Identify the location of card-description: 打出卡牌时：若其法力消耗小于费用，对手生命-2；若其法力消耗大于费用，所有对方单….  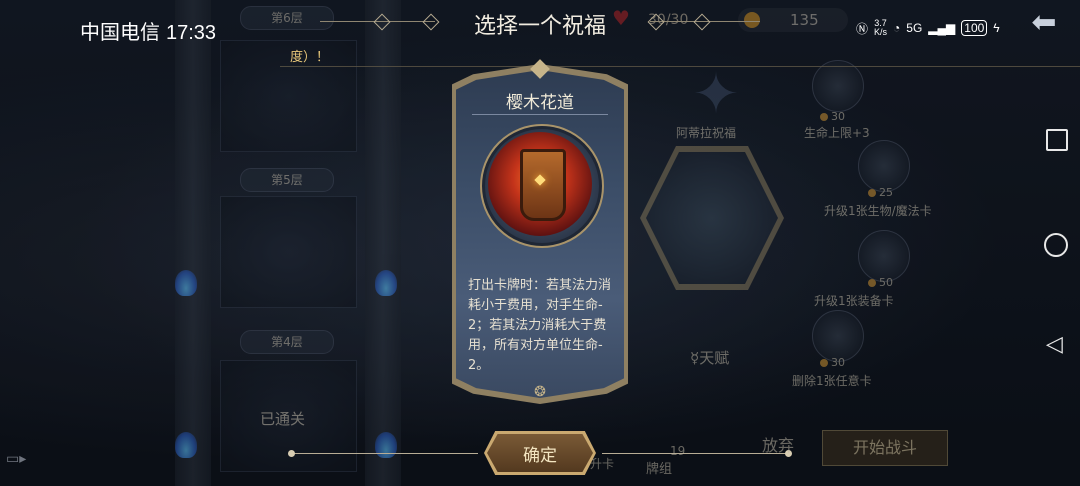
(540, 325).